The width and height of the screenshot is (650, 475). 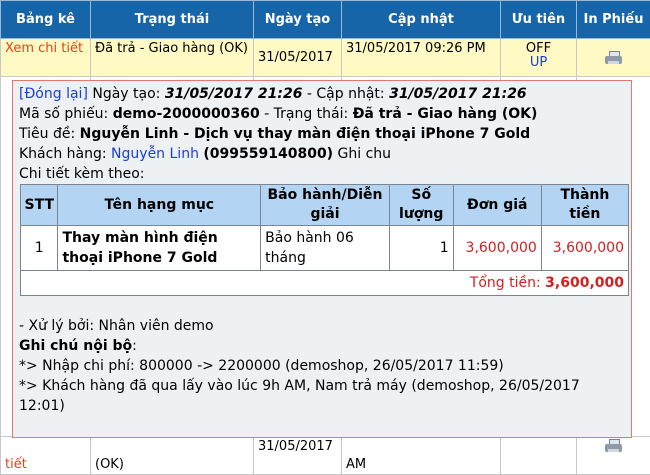 What do you see at coordinates (421, 456) in the screenshot?
I see `row-updated: AM` at bounding box center [421, 456].